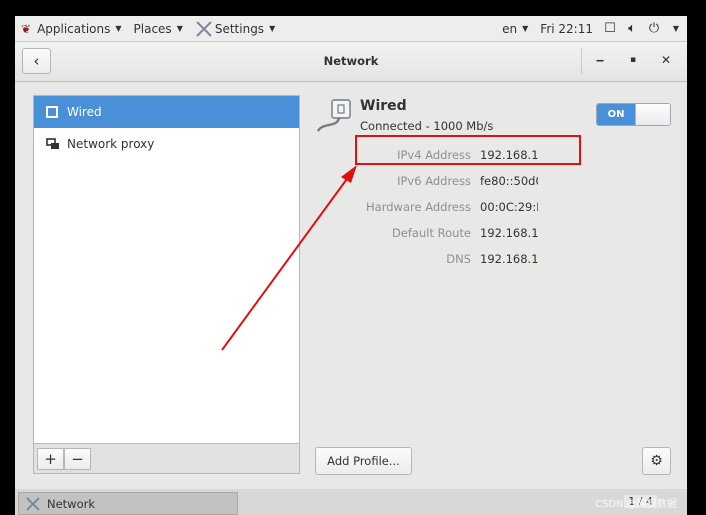 The image size is (706, 515). What do you see at coordinates (289, 258) in the screenshot?
I see `annotation-arrow` at bounding box center [289, 258].